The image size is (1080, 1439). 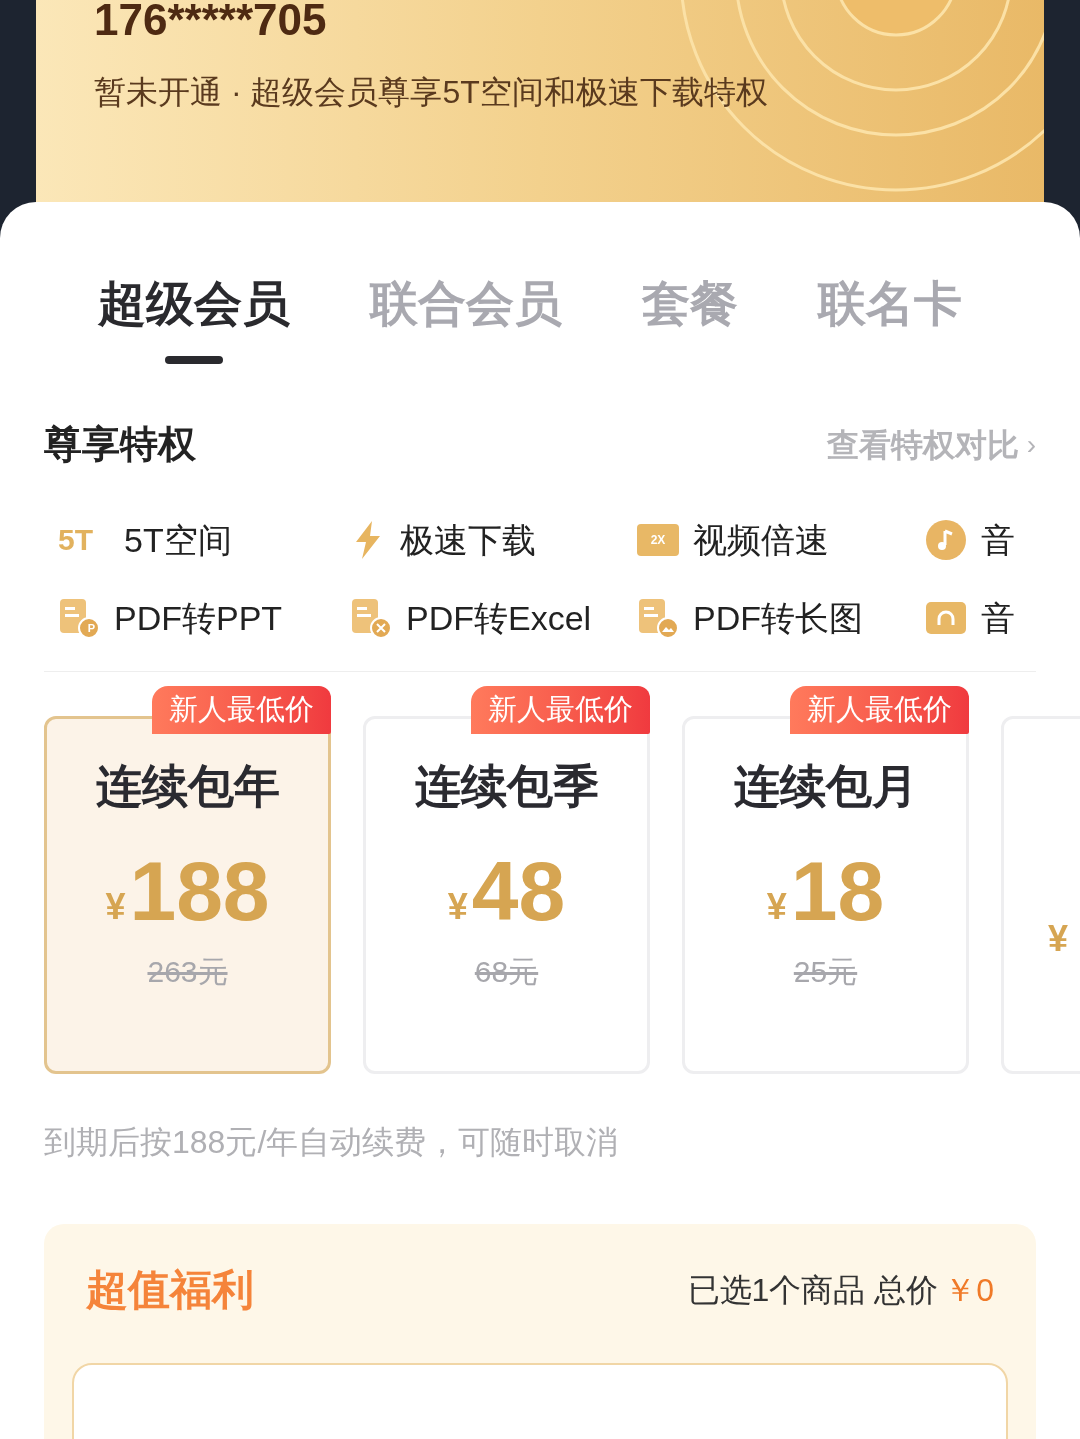 What do you see at coordinates (658, 540) in the screenshot?
I see `film-icon: 2X` at bounding box center [658, 540].